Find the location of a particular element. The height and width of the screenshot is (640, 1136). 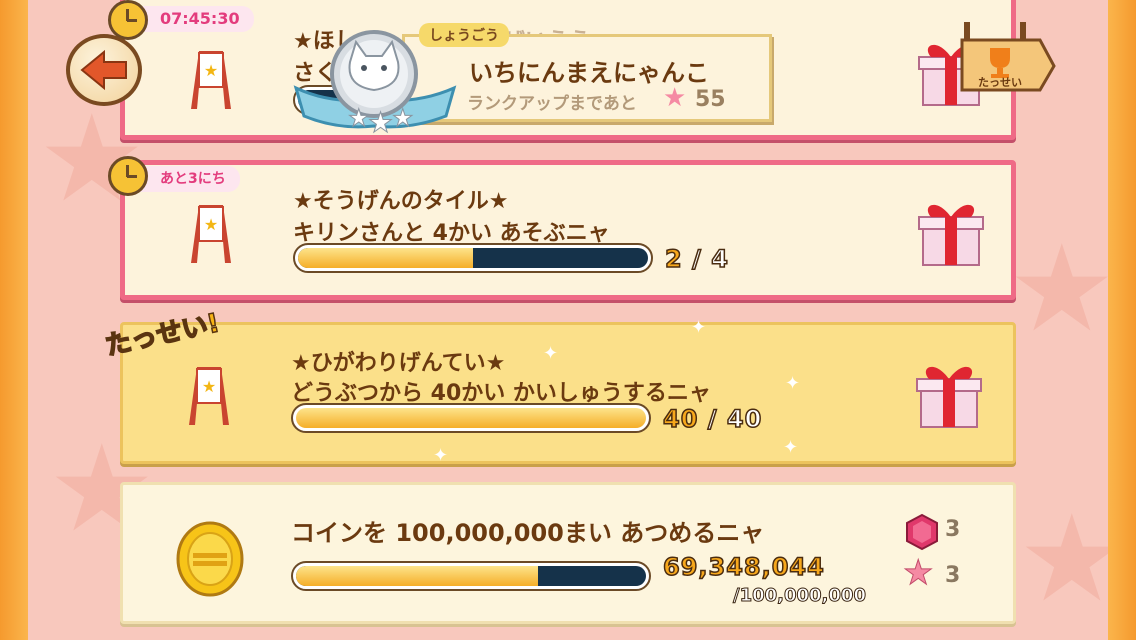

back-arrow-icon is located at coordinates (103, 70).